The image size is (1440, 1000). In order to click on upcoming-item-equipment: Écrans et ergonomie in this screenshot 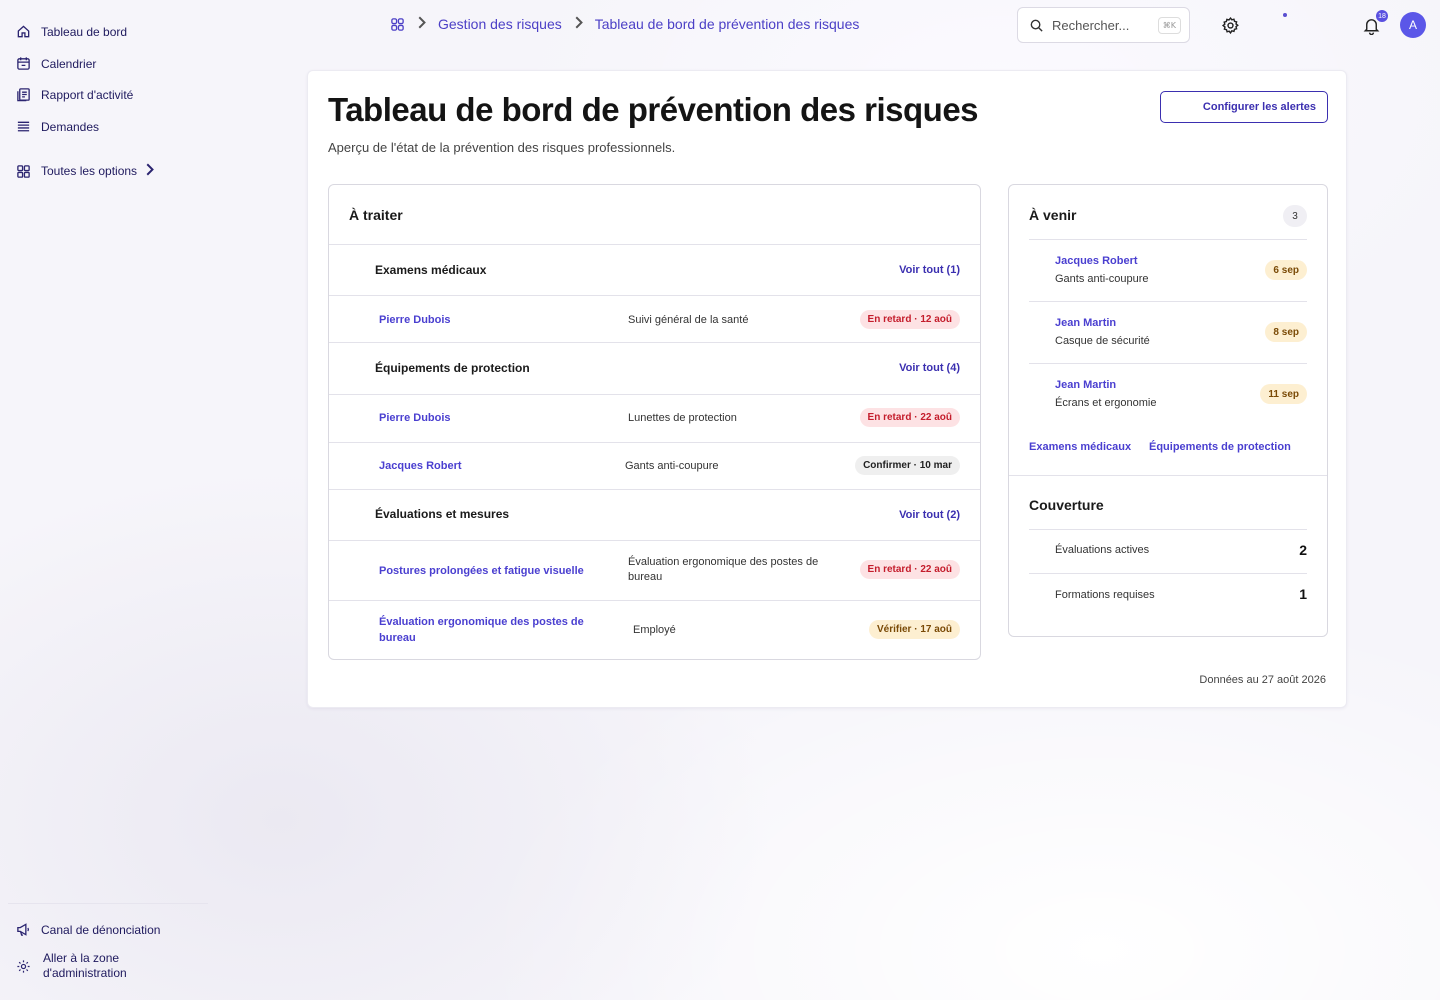, I will do `click(1106, 403)`.